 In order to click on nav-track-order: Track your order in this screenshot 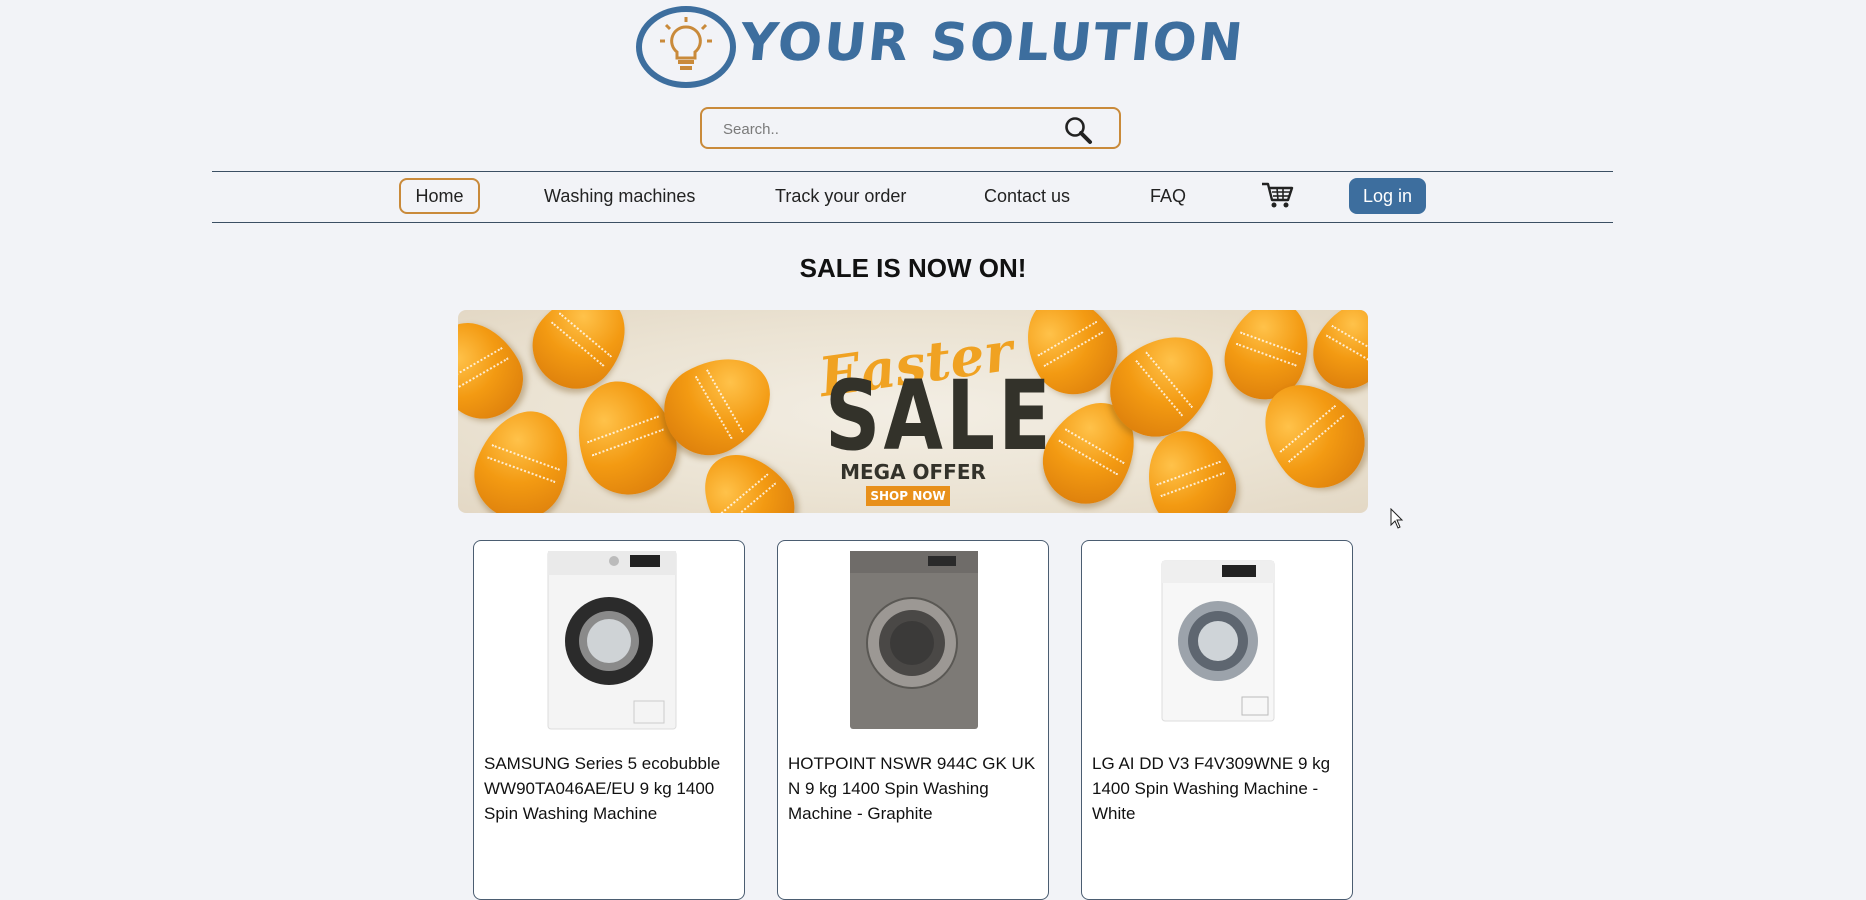, I will do `click(840, 196)`.